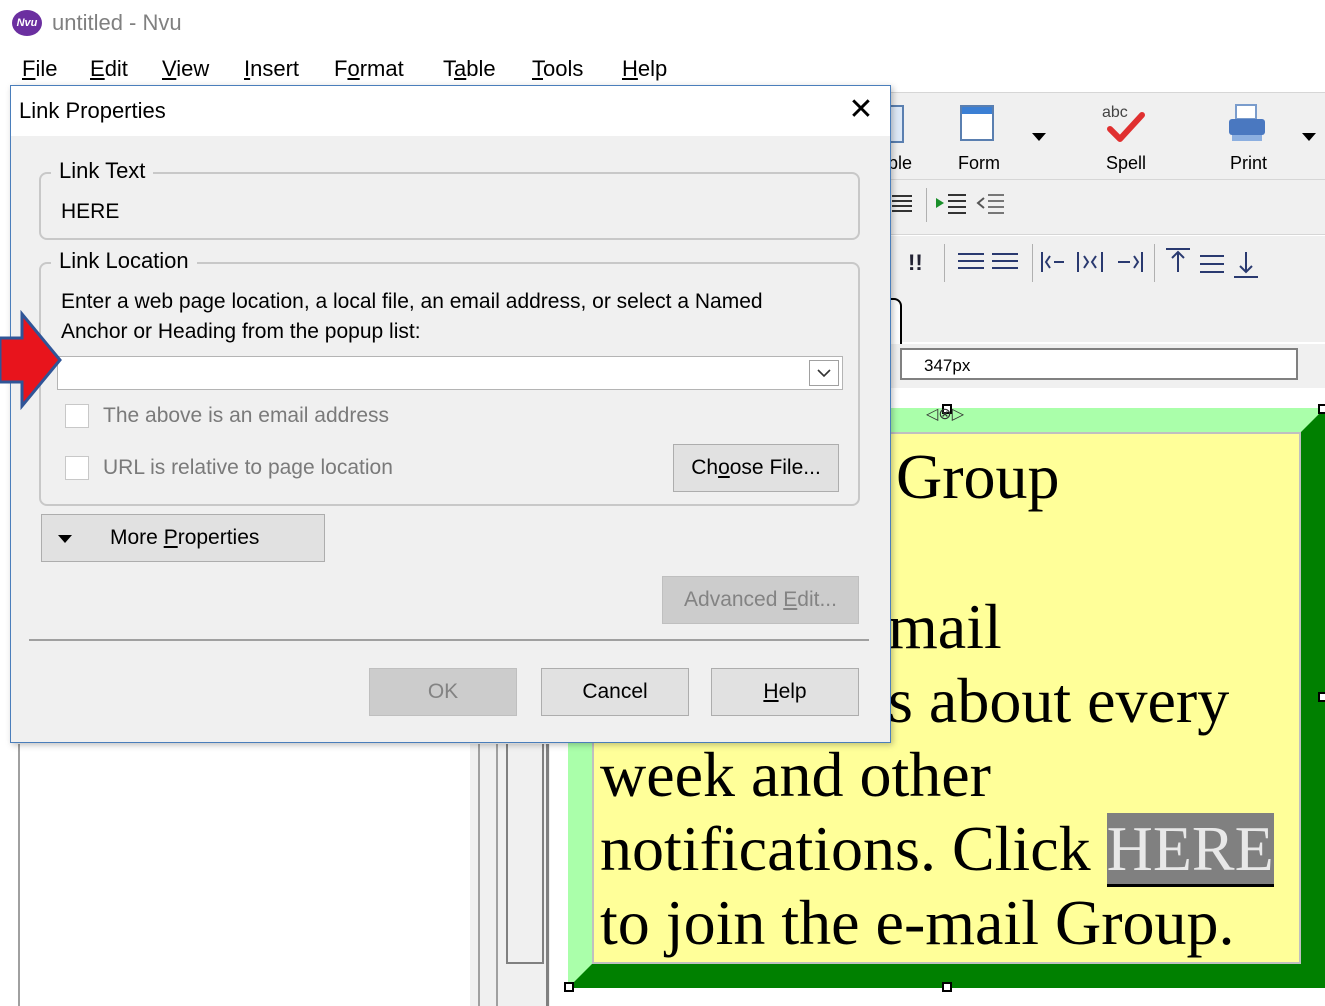 The image size is (1325, 1006). Describe the element at coordinates (1190, 850) in the screenshot. I see `selected-link-here: HERE` at that location.